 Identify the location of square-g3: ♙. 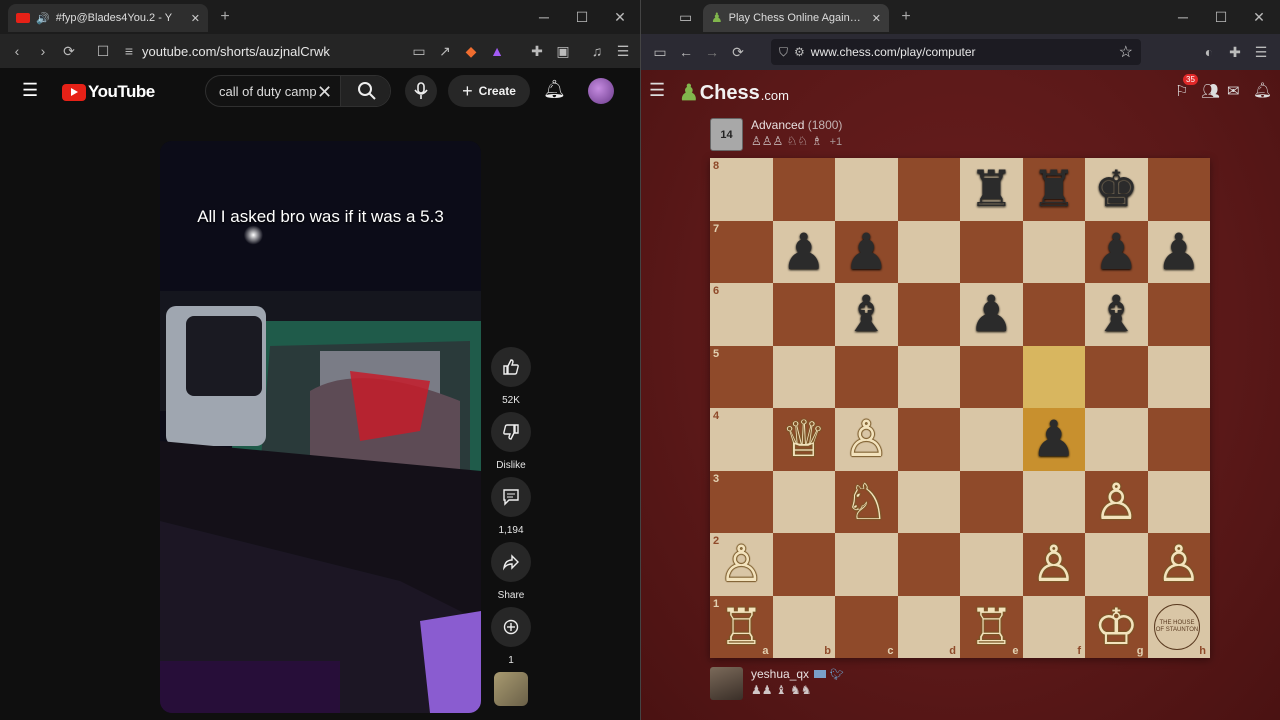
(1116, 502).